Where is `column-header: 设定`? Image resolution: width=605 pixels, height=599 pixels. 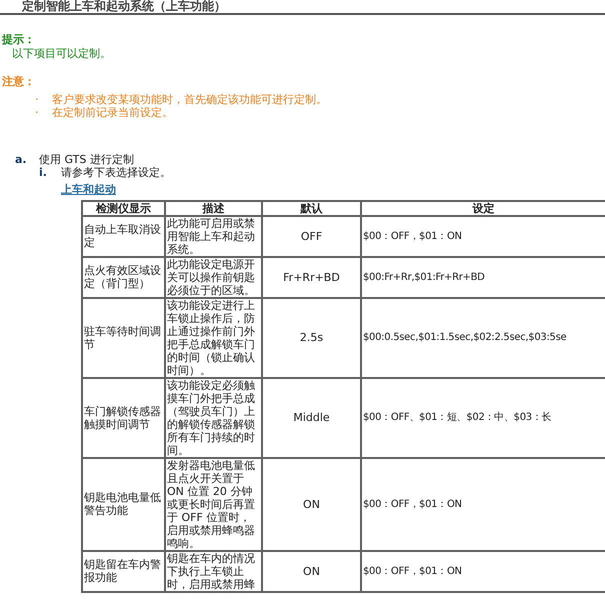
column-header: 设定 is located at coordinates (483, 208).